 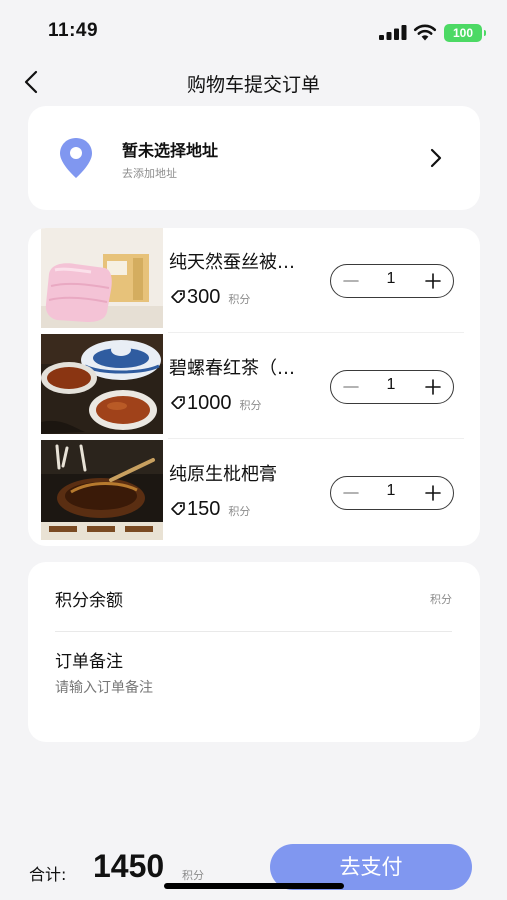 What do you see at coordinates (253, 31) in the screenshot?
I see `status-bar: 11:49 100` at bounding box center [253, 31].